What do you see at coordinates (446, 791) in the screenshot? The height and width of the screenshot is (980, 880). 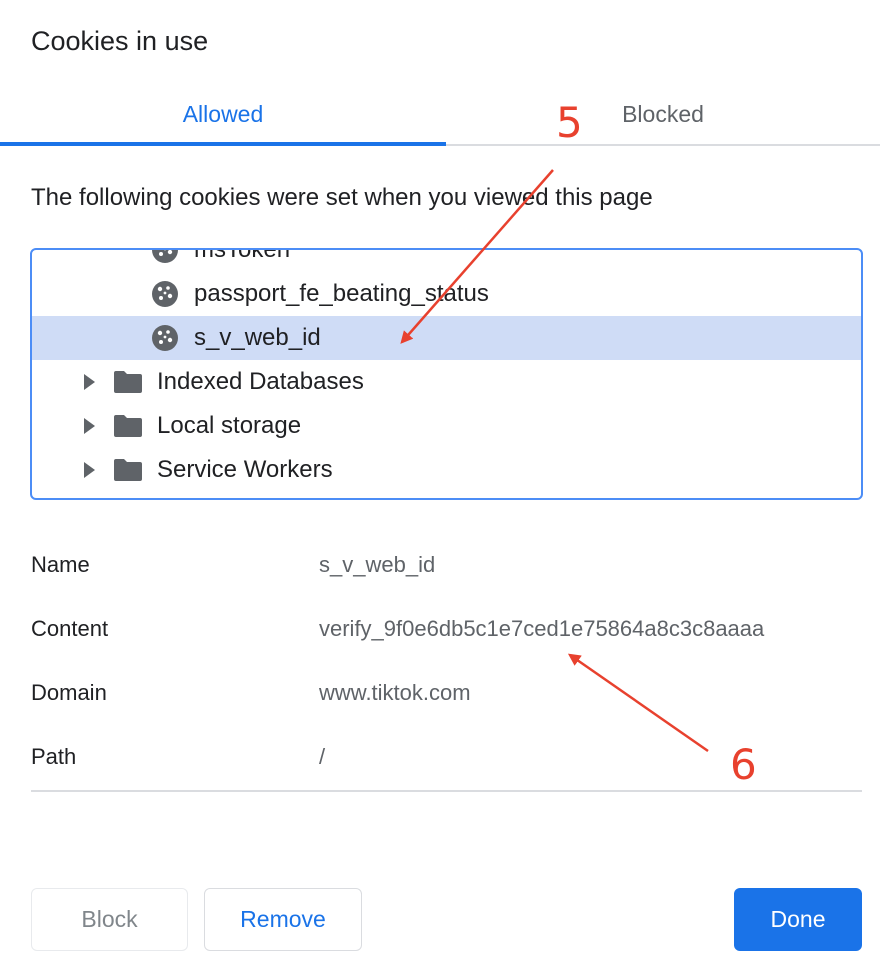 I see `details-divider` at bounding box center [446, 791].